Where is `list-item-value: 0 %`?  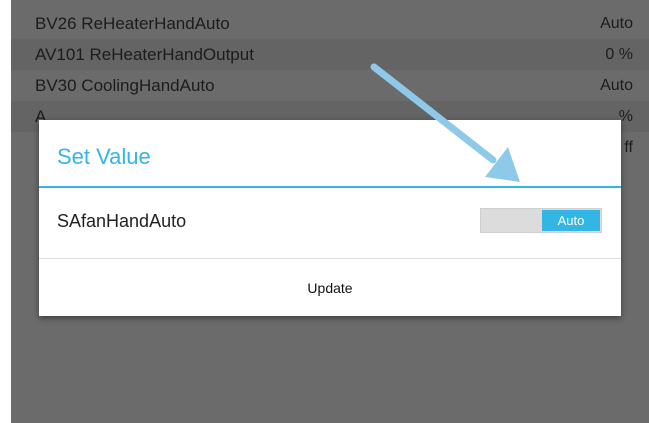
list-item-value: 0 % is located at coordinates (619, 54).